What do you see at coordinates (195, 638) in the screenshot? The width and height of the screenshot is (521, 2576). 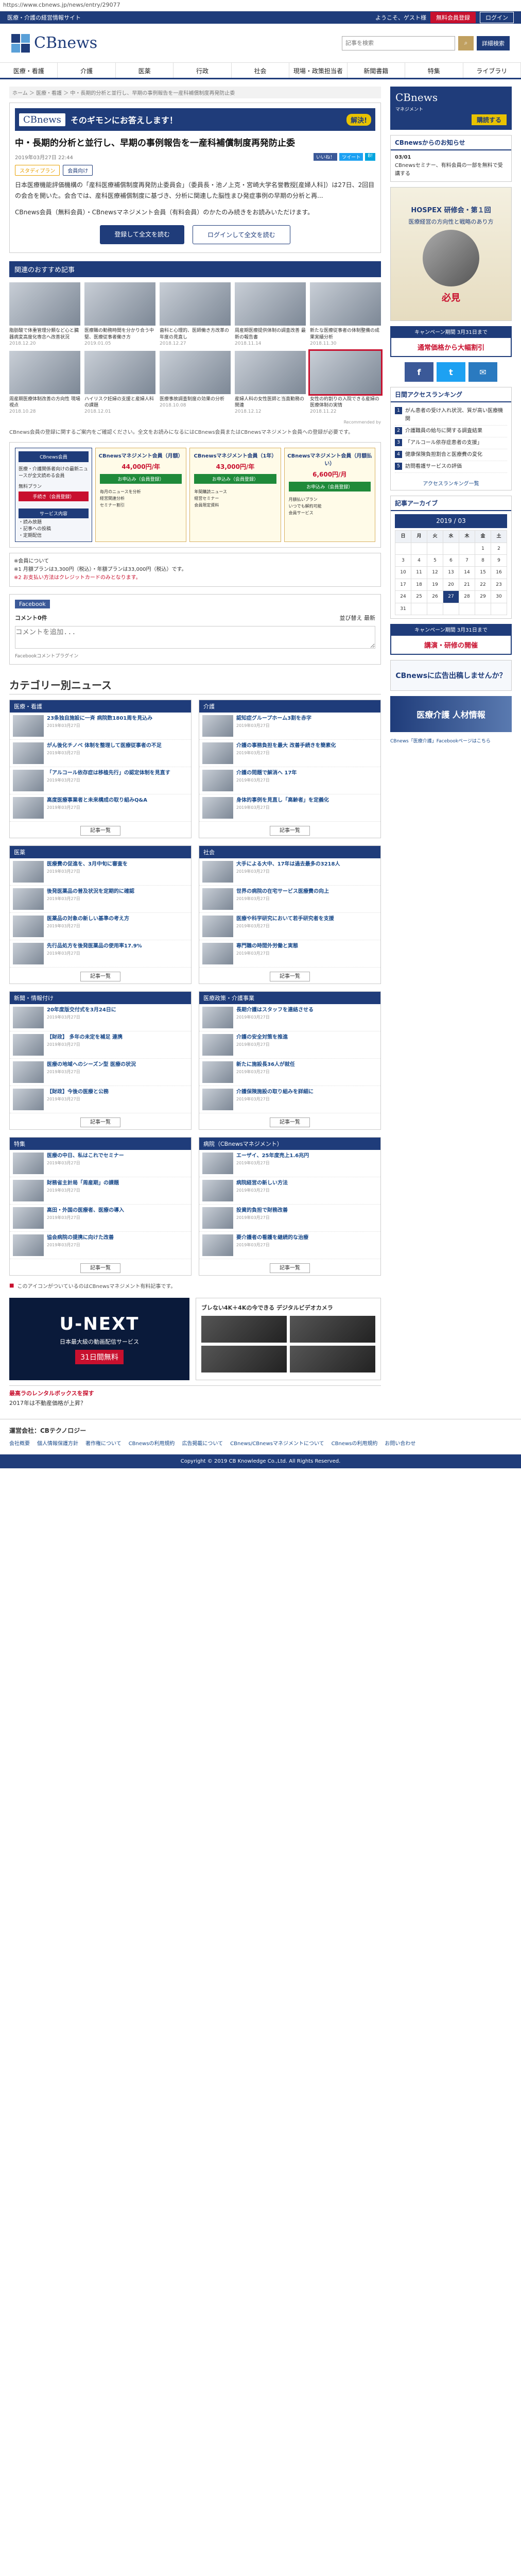 I see `comment-input` at bounding box center [195, 638].